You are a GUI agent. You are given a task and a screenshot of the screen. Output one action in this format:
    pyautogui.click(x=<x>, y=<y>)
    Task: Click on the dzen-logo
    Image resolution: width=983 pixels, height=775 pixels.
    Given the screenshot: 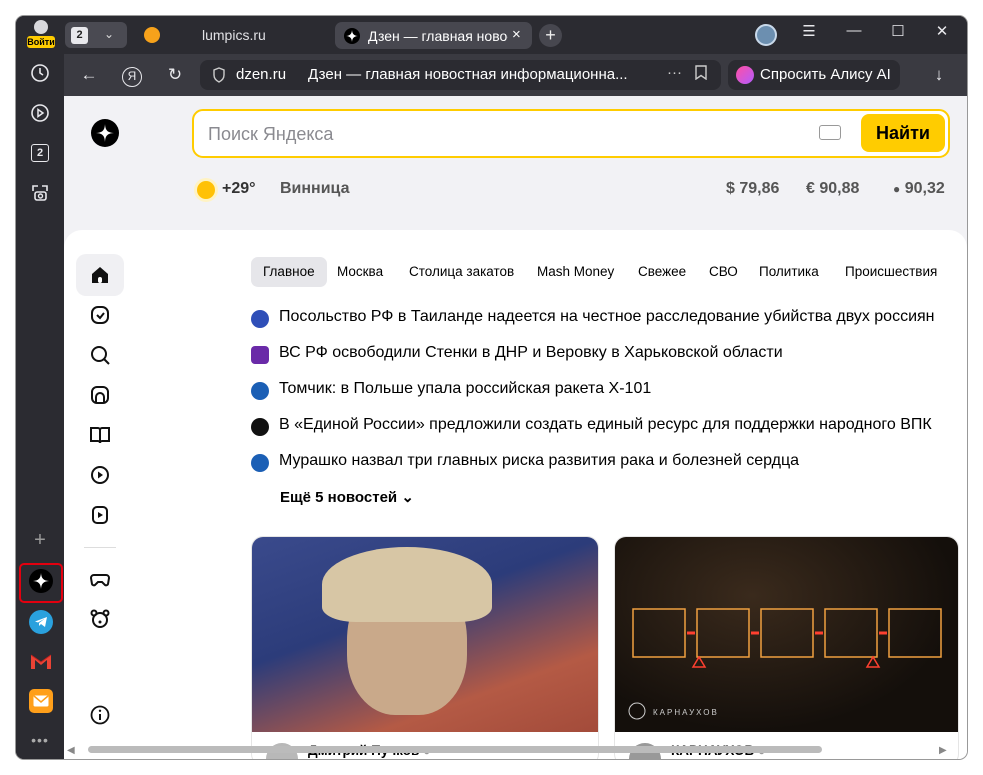 What is the action you would take?
    pyautogui.click(x=105, y=133)
    